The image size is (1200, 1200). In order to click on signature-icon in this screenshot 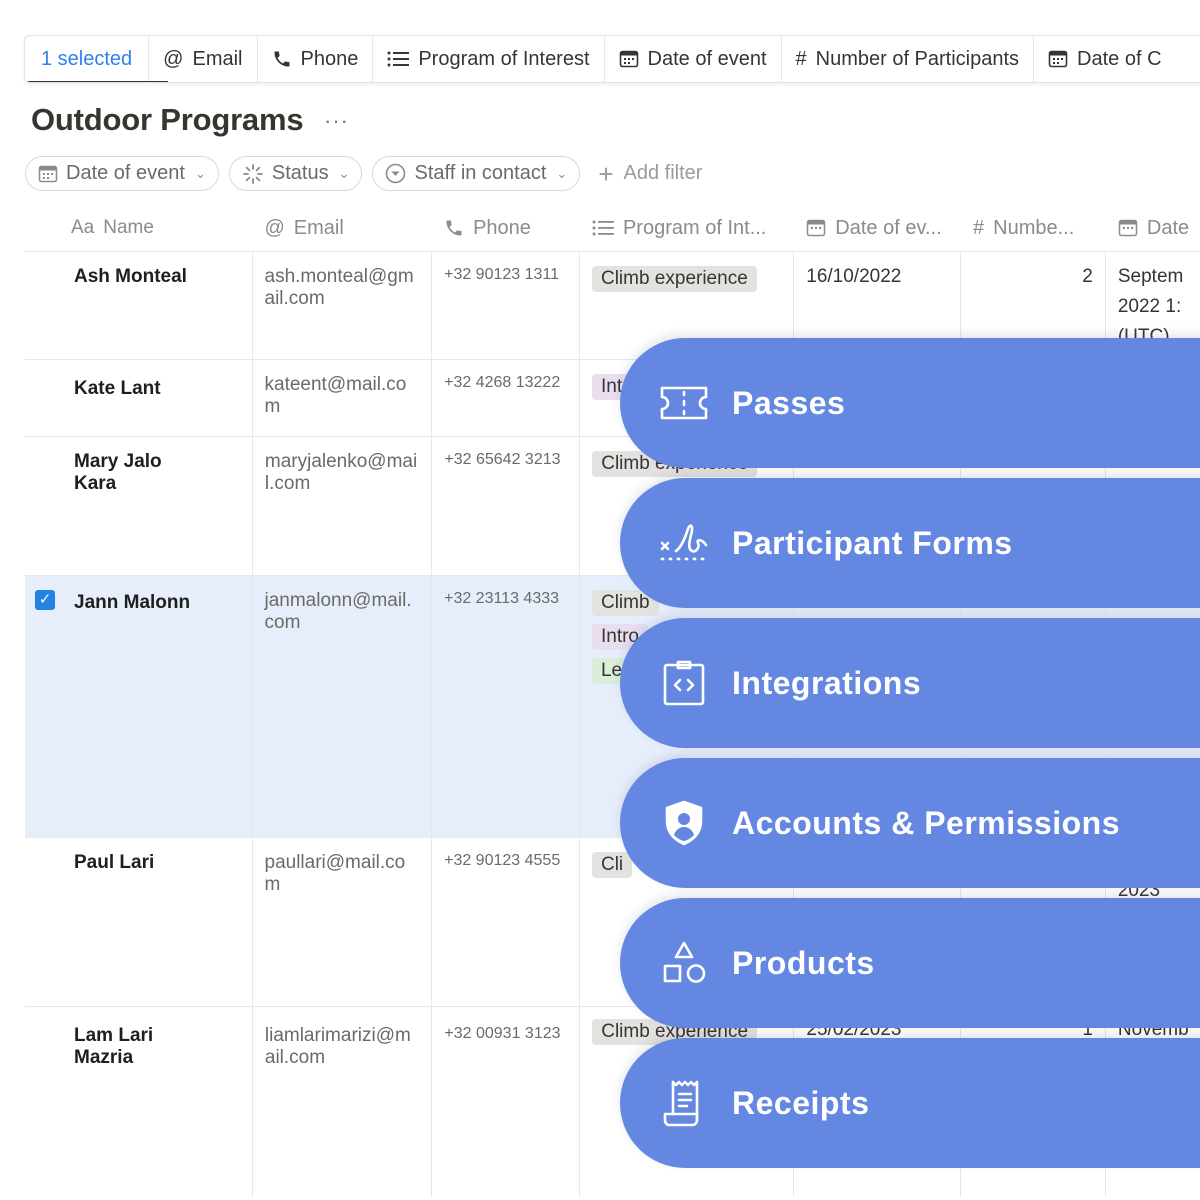, I will do `click(684, 543)`.